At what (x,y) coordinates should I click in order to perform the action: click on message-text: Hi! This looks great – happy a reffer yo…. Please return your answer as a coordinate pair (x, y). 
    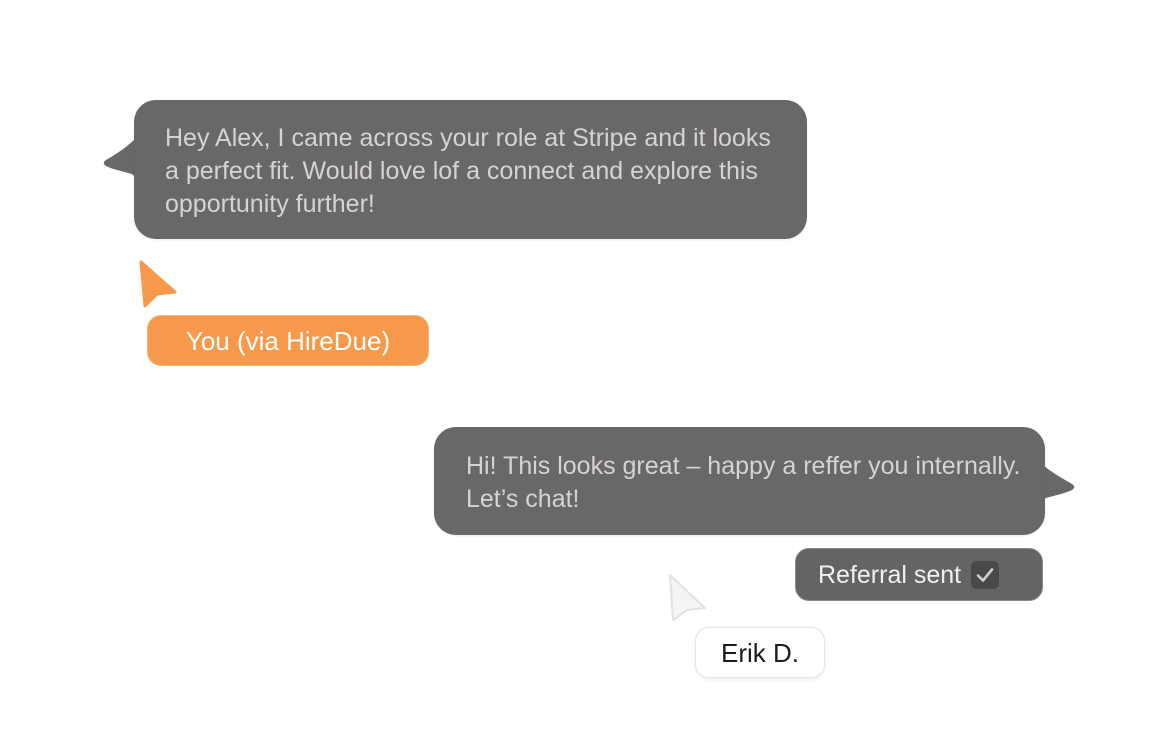
    Looking at the image, I should click on (743, 482).